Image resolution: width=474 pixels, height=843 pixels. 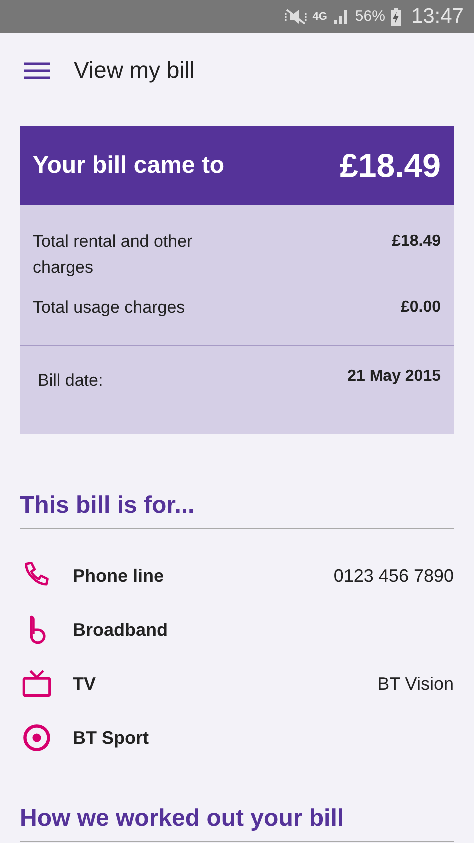 What do you see at coordinates (71, 381) in the screenshot?
I see `bill-date-label: Bill date:` at bounding box center [71, 381].